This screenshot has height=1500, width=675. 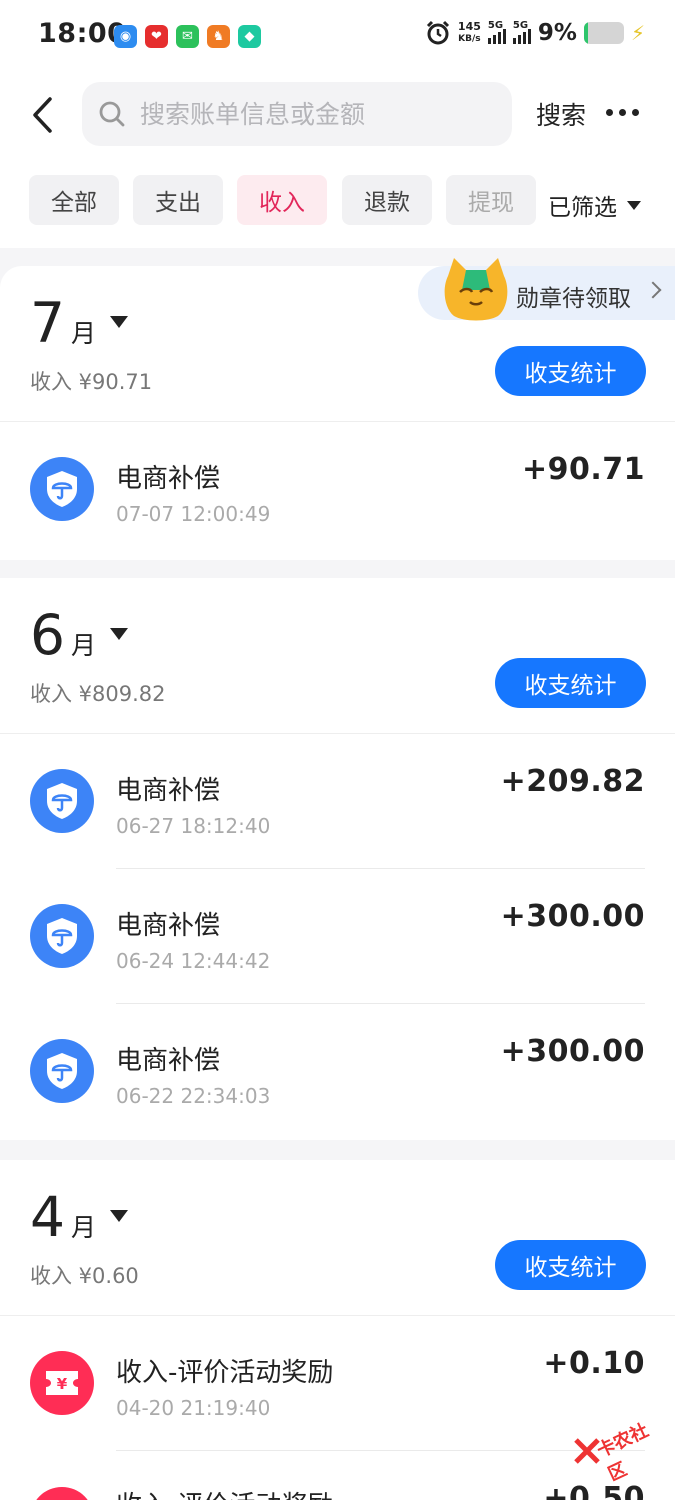 I want to click on filter-chip-expense: 支出, so click(x=178, y=200).